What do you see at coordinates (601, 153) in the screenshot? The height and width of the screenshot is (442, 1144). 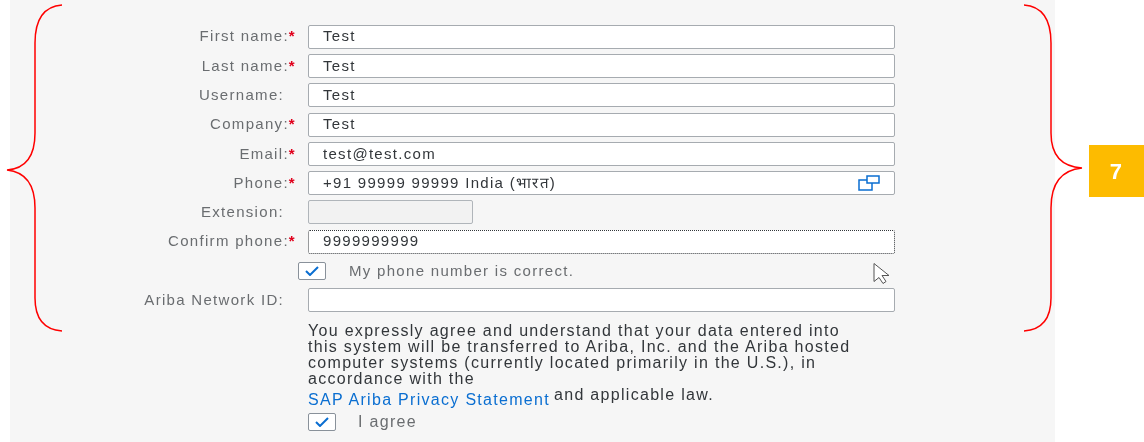 I see `input-field: test@test.com` at bounding box center [601, 153].